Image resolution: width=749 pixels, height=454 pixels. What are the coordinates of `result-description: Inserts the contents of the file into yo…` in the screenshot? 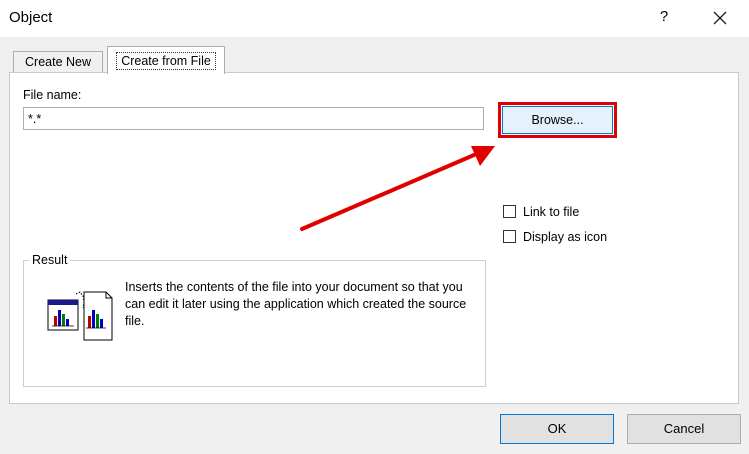 It's located at (296, 304).